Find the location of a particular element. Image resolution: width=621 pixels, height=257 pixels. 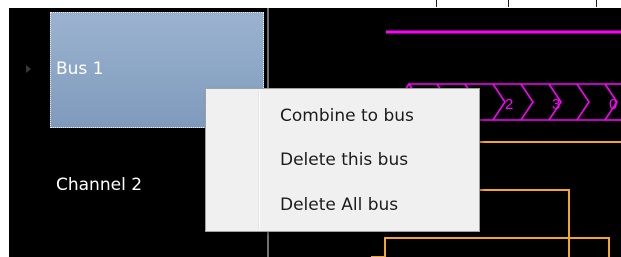

menu-item-delete-this-bus: Delete this bus is located at coordinates (344, 160).